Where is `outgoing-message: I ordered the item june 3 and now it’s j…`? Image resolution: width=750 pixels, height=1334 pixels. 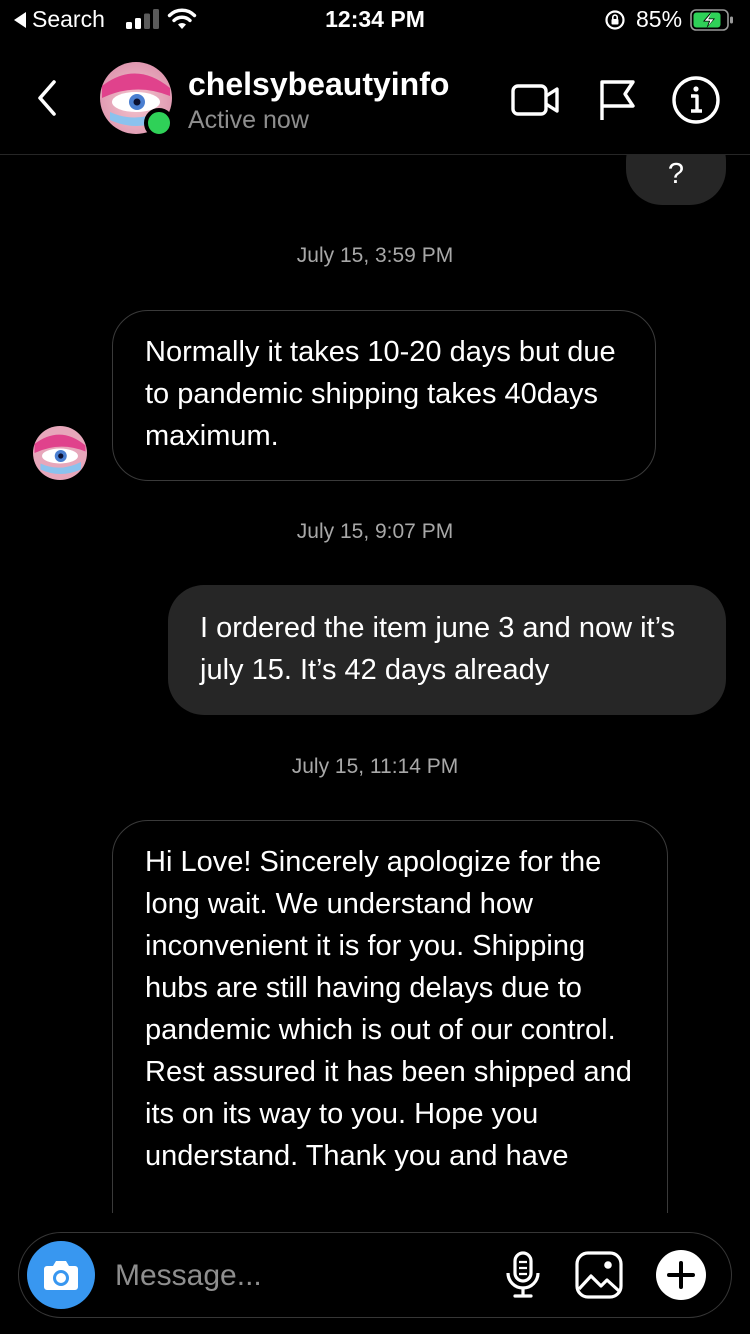
outgoing-message: I ordered the item june 3 and now it’s j… is located at coordinates (447, 650).